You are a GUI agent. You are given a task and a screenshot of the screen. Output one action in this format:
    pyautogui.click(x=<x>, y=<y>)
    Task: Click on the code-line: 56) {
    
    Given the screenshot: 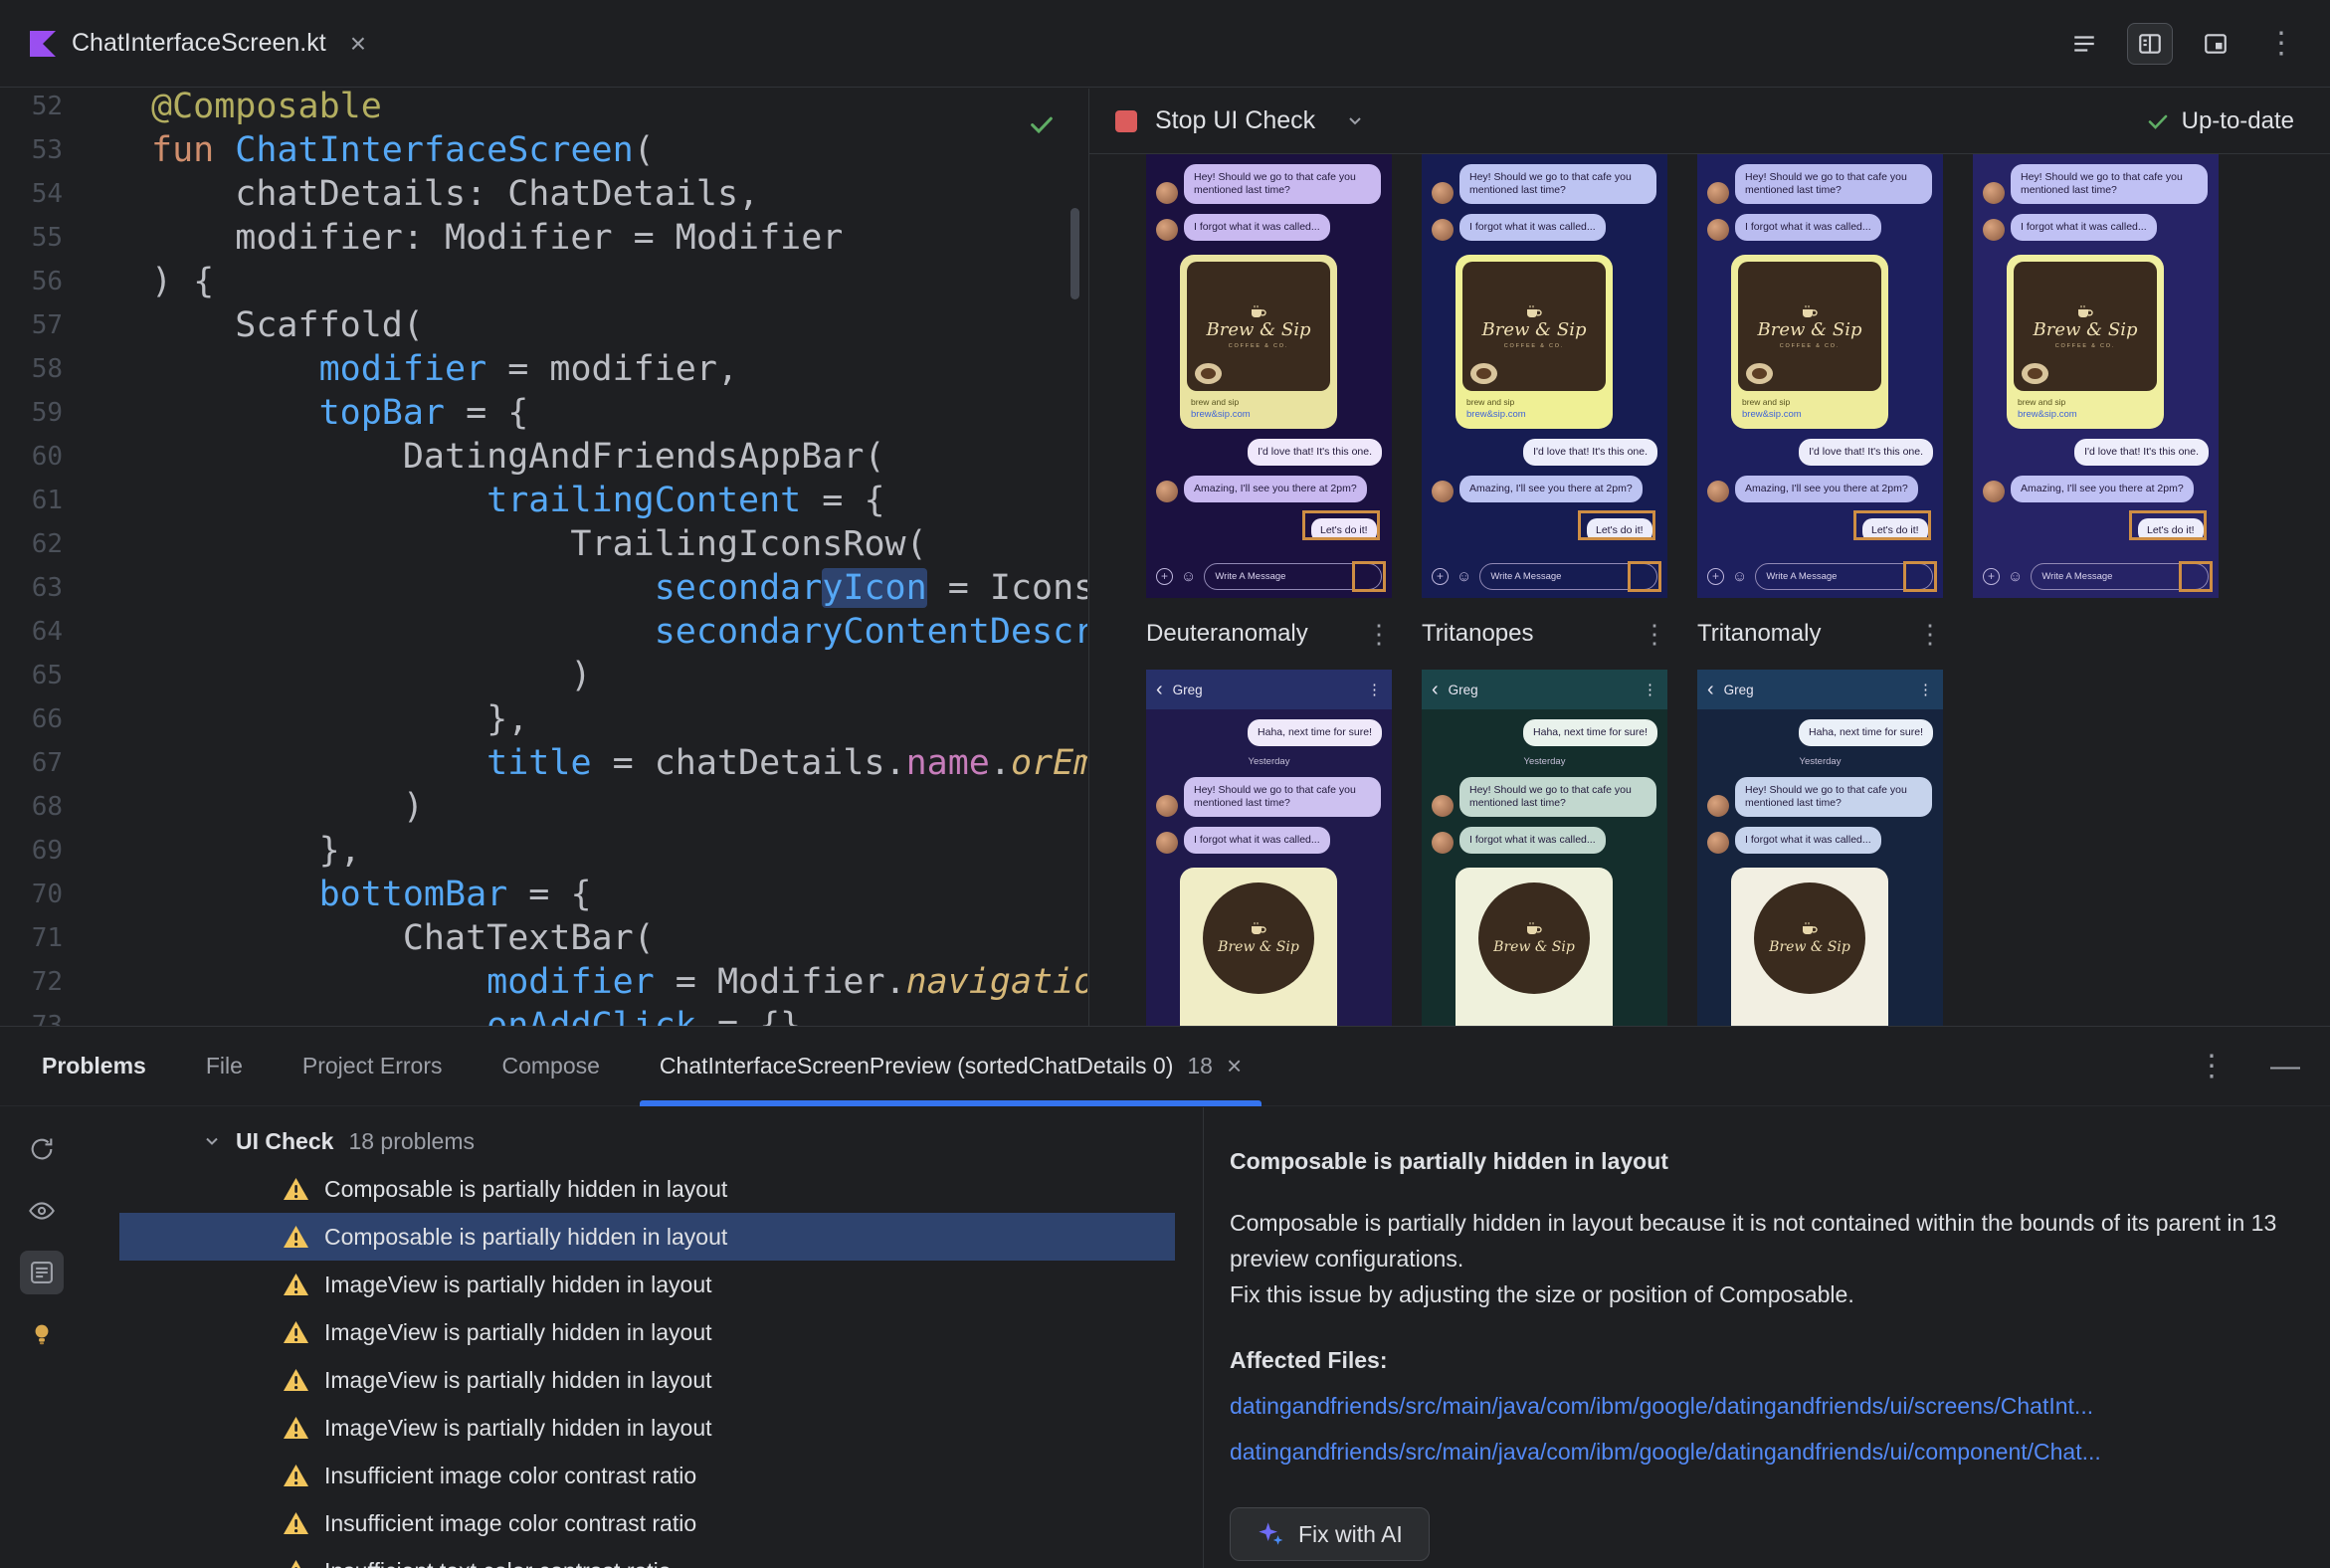 What is the action you would take?
    pyautogui.click(x=543, y=281)
    